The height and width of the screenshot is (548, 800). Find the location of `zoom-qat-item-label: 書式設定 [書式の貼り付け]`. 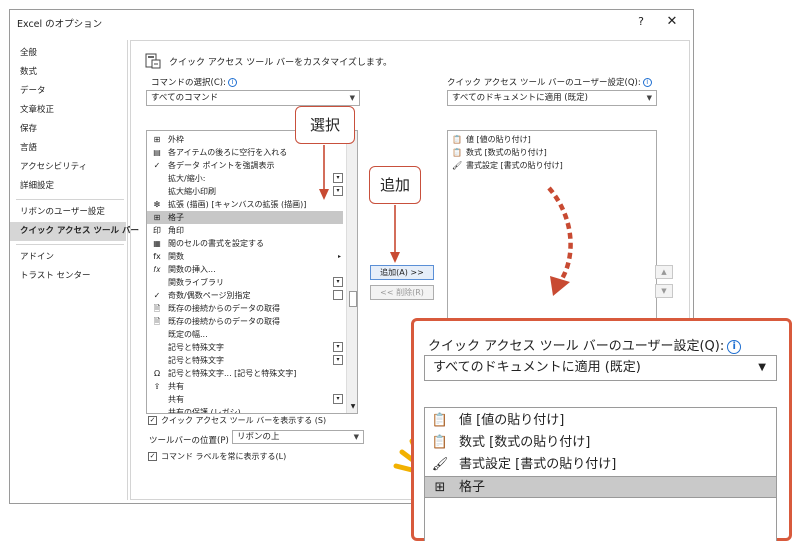

zoom-qat-item-label: 書式設定 [書式の貼り付け] is located at coordinates (538, 464).